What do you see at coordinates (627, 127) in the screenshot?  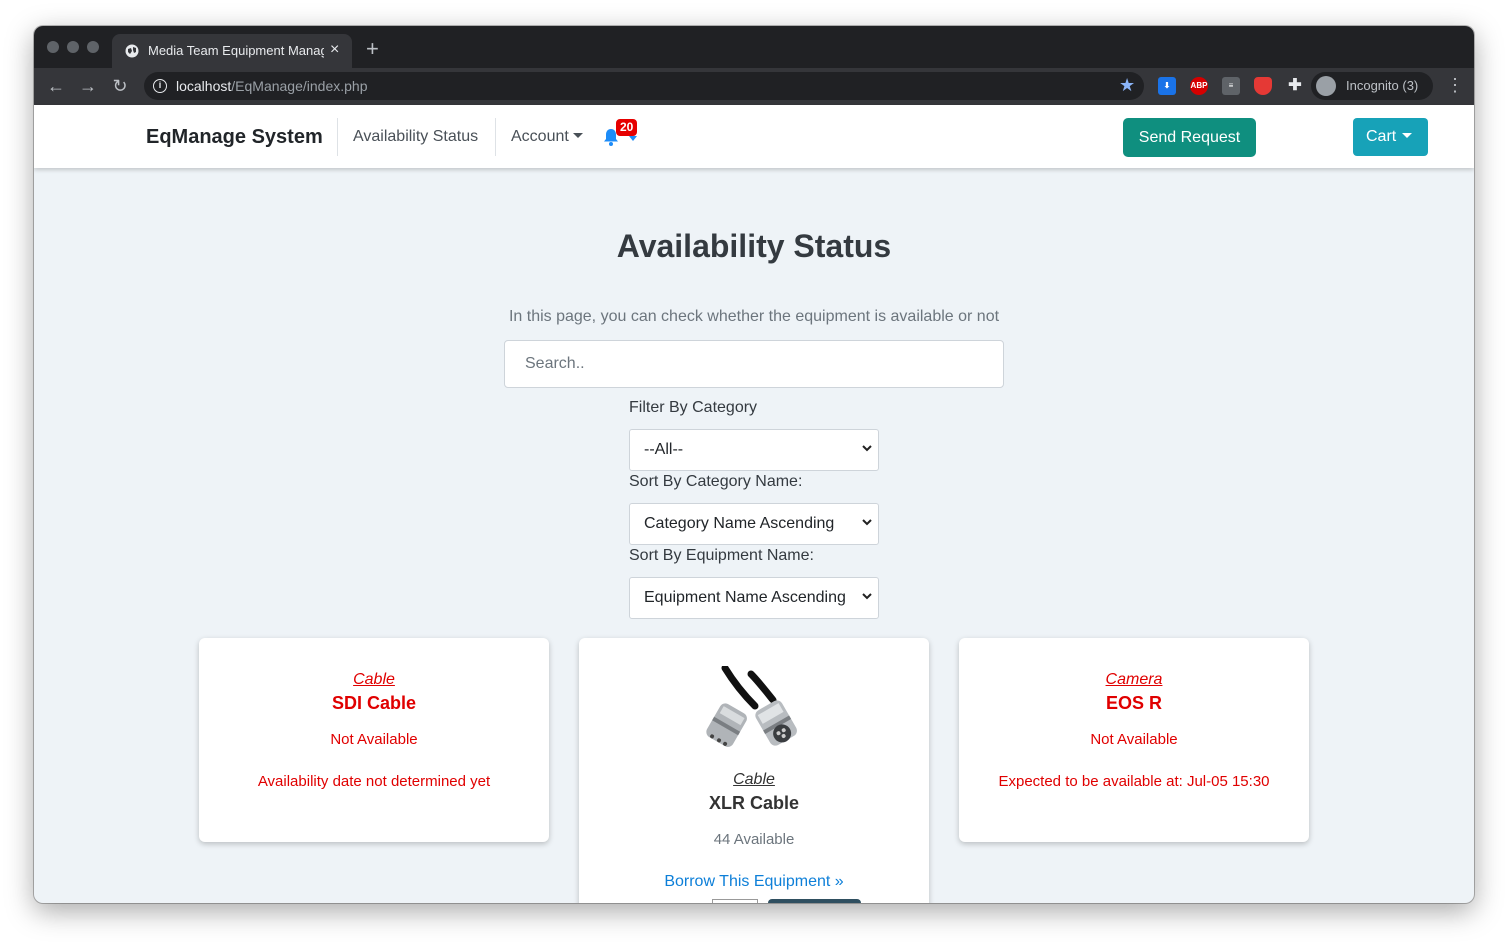 I see `notification-badge: 20` at bounding box center [627, 127].